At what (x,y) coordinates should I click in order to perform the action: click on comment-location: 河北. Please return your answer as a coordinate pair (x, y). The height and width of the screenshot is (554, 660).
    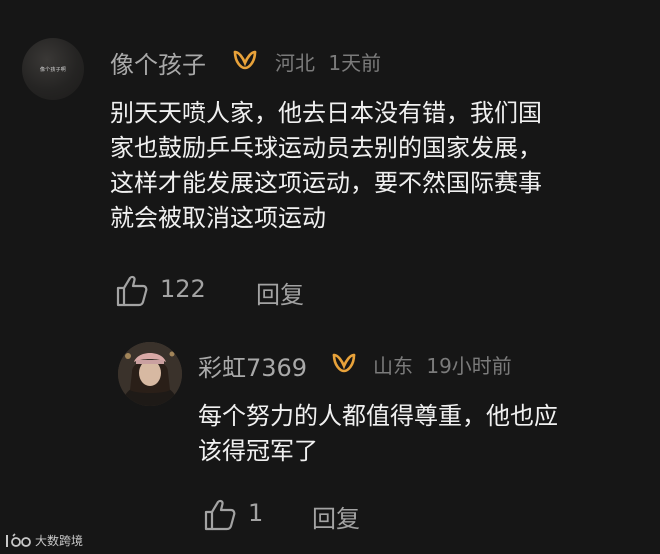
    Looking at the image, I should click on (295, 63).